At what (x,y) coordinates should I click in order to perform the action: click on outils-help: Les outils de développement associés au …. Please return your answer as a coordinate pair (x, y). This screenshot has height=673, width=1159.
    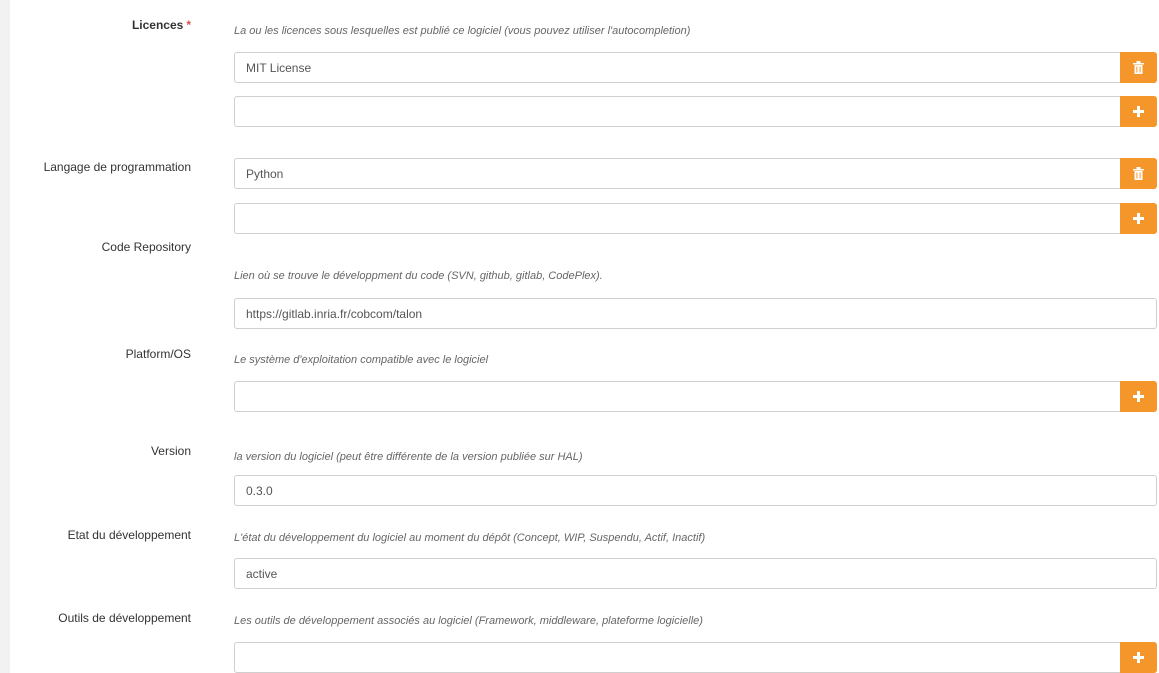
    Looking at the image, I should click on (468, 621).